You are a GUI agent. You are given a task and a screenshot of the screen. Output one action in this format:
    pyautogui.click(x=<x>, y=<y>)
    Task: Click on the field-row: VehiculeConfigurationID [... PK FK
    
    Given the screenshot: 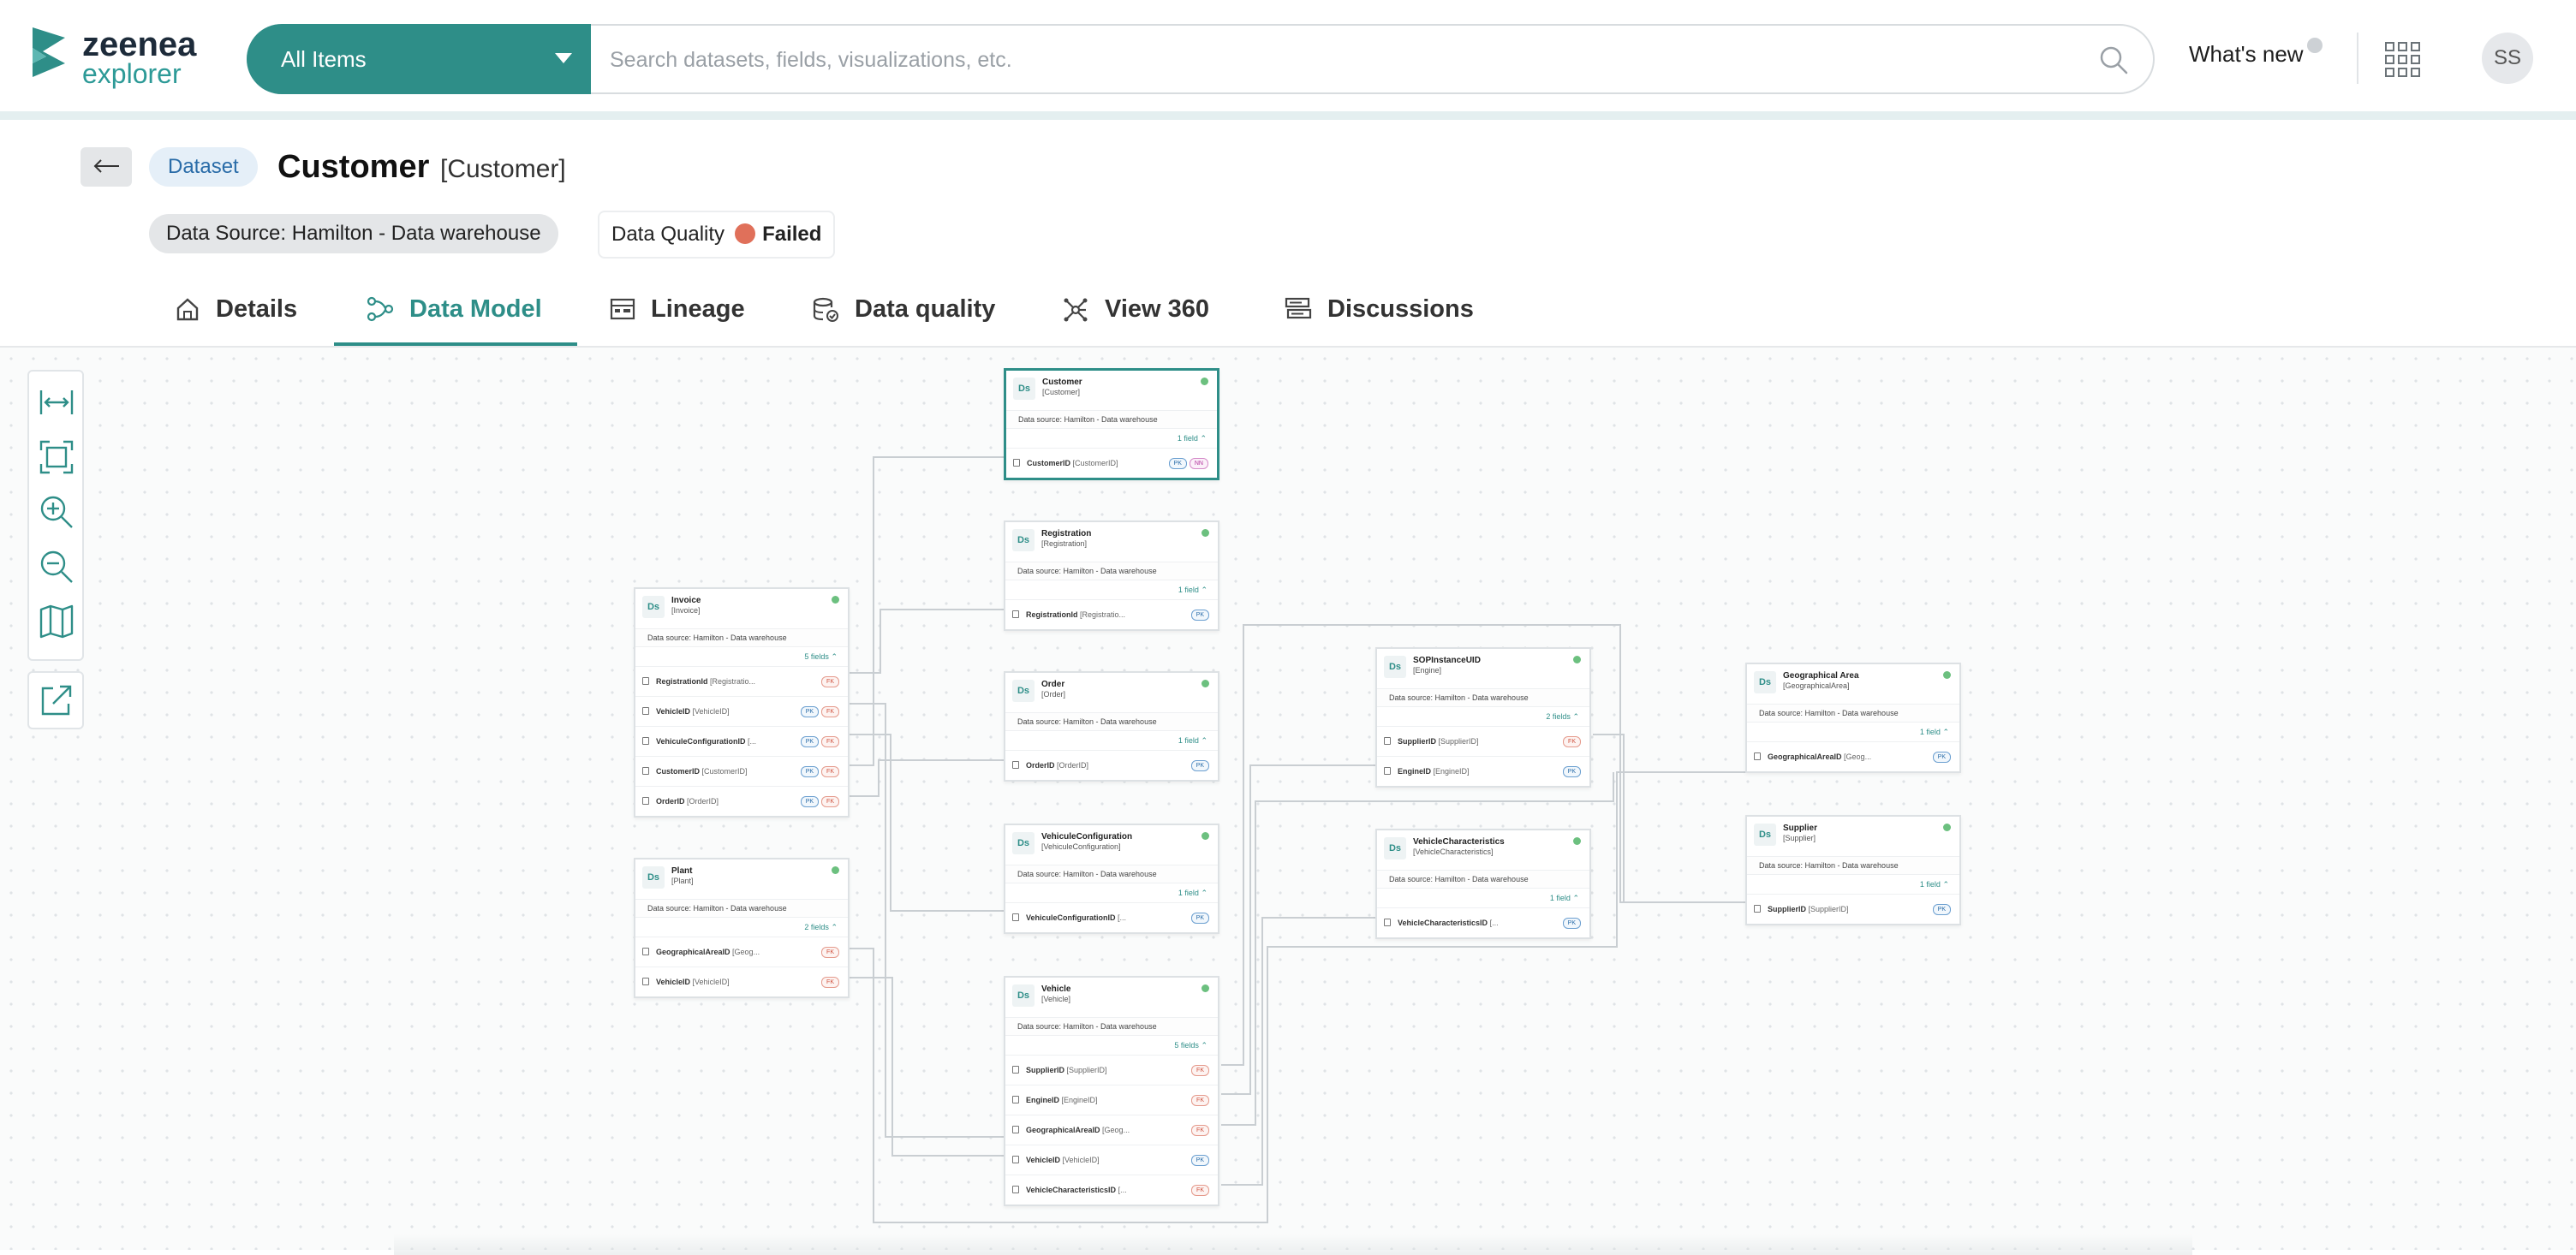 What is the action you would take?
    pyautogui.click(x=741, y=741)
    